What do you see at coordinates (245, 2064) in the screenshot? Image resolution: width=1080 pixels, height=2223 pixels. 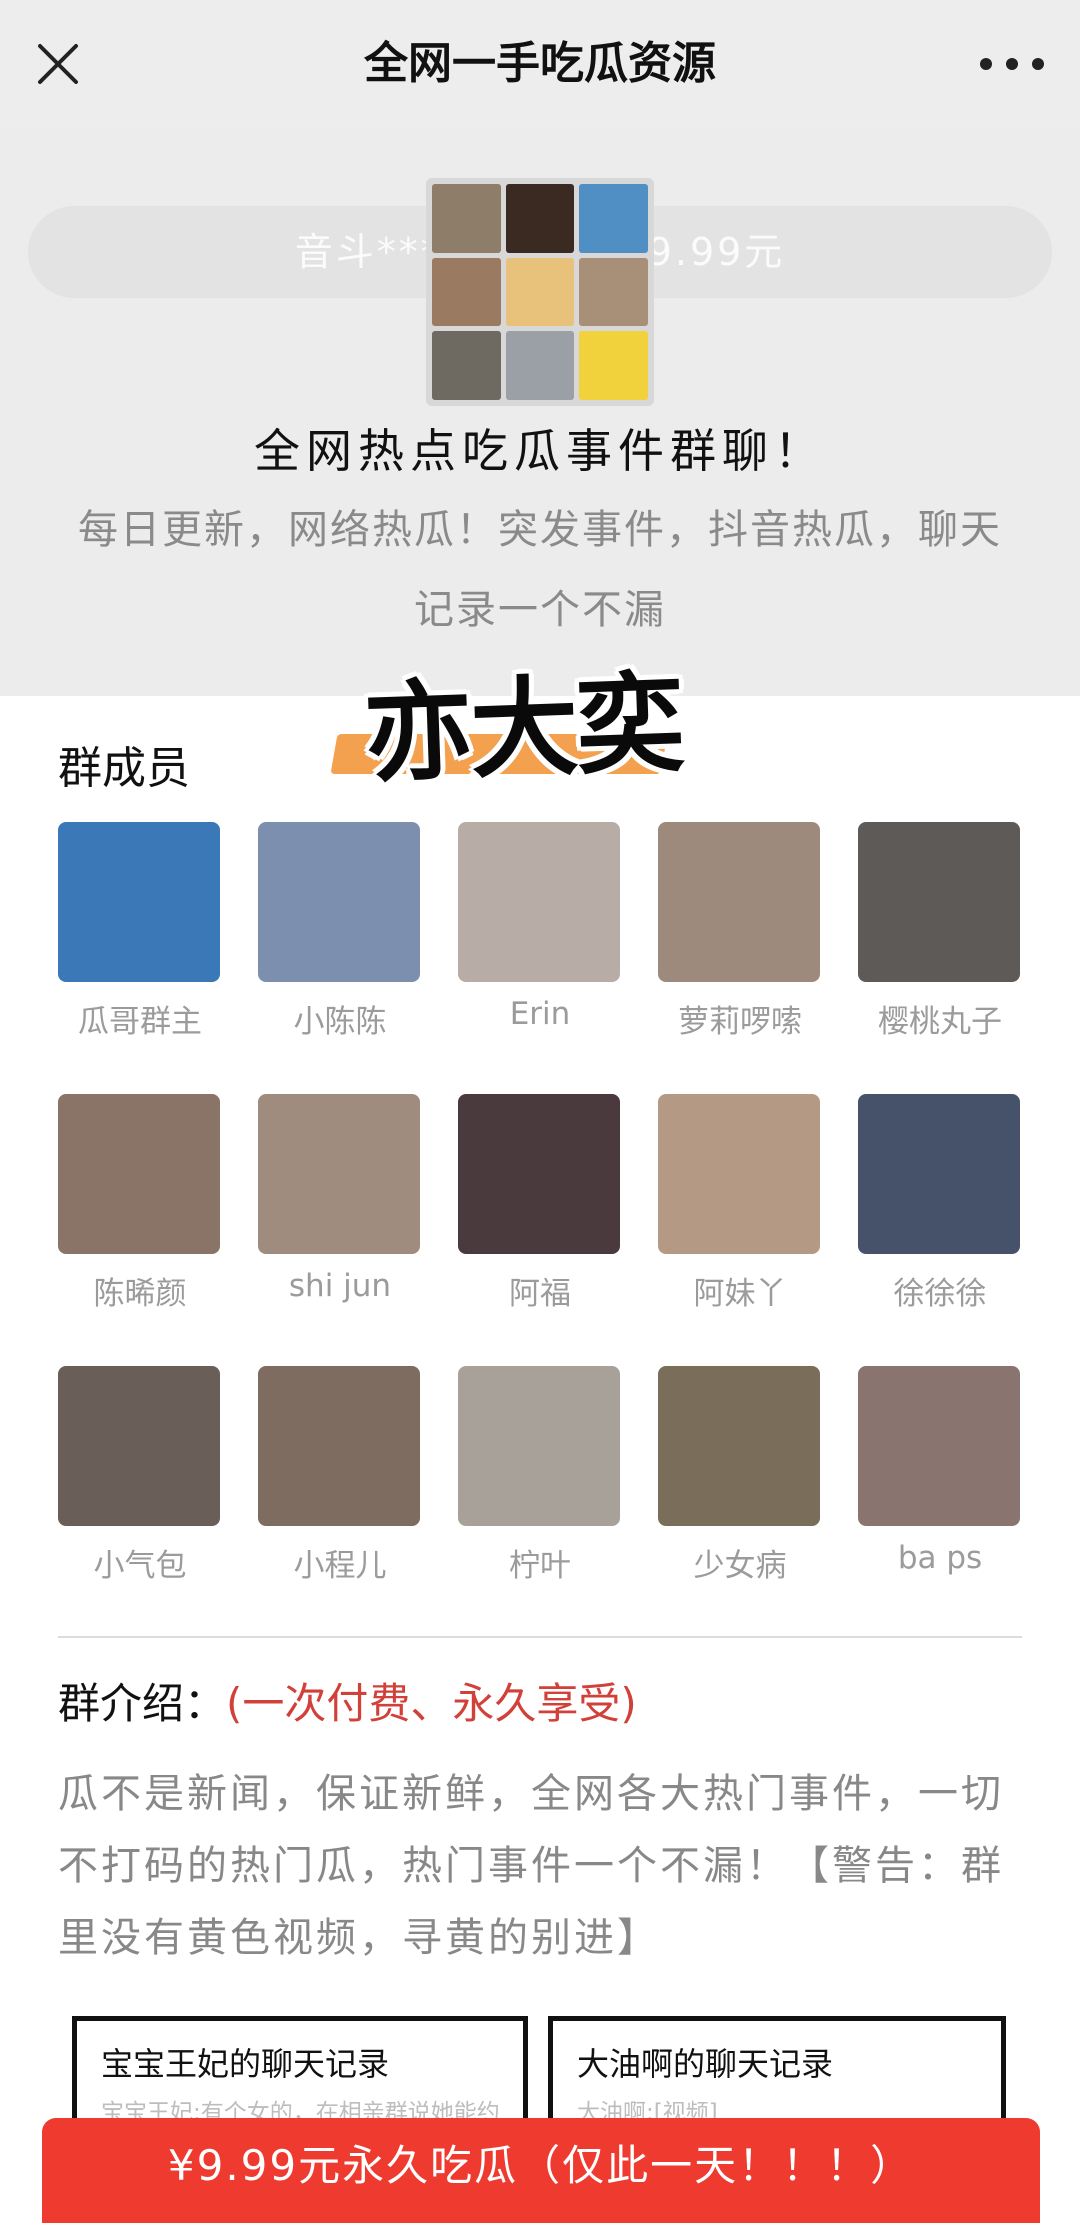 I see `chat-title: 宝宝王妃的聊天记录` at bounding box center [245, 2064].